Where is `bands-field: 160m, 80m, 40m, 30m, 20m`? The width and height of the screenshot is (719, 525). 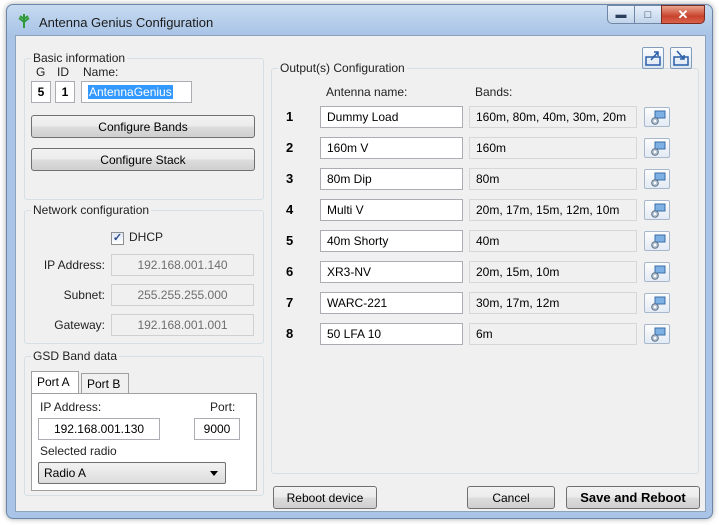
bands-field: 160m, 80m, 40m, 30m, 20m is located at coordinates (553, 117).